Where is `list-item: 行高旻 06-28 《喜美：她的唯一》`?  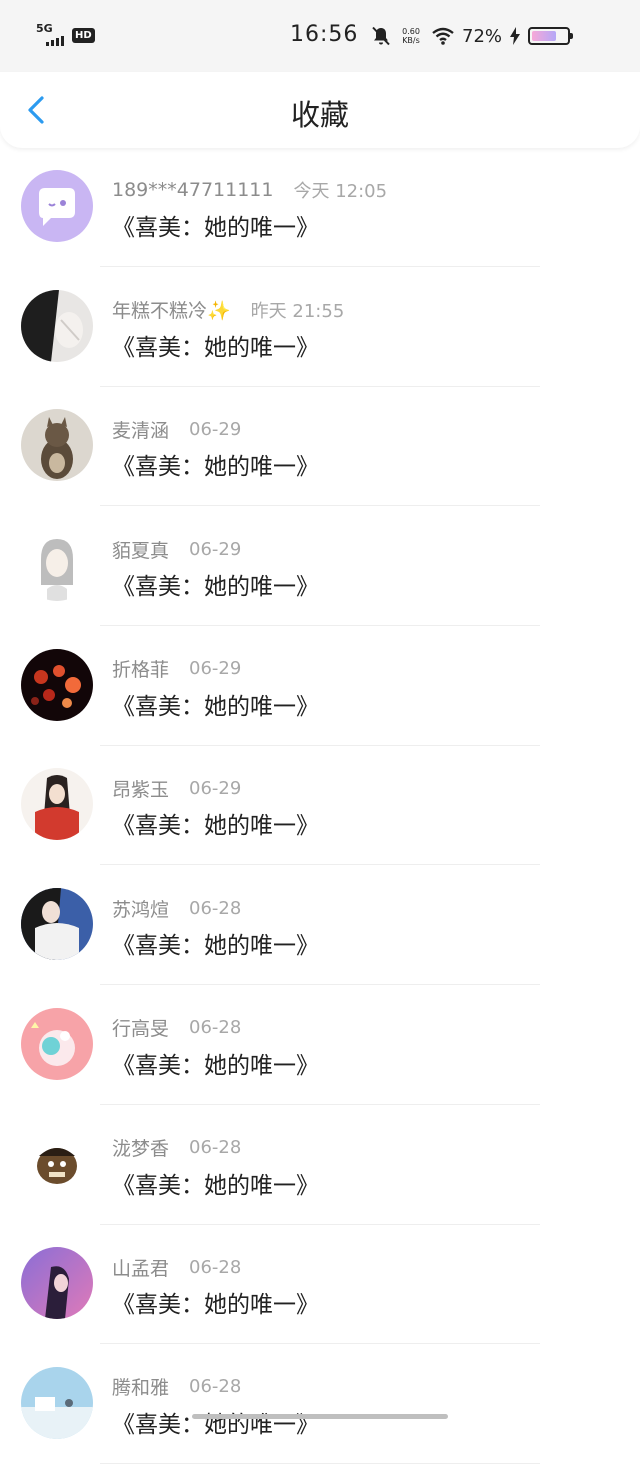
list-item: 行高旻 06-28 《喜美：她的唯一》 is located at coordinates (320, 1058).